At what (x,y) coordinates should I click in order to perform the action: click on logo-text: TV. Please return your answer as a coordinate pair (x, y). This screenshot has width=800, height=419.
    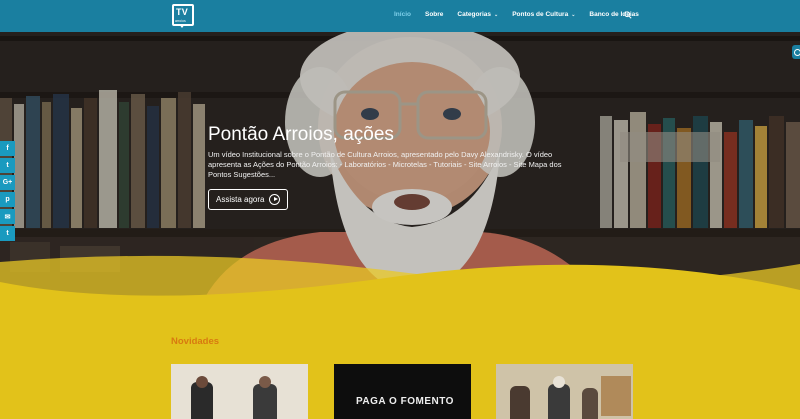
    Looking at the image, I should click on (182, 12).